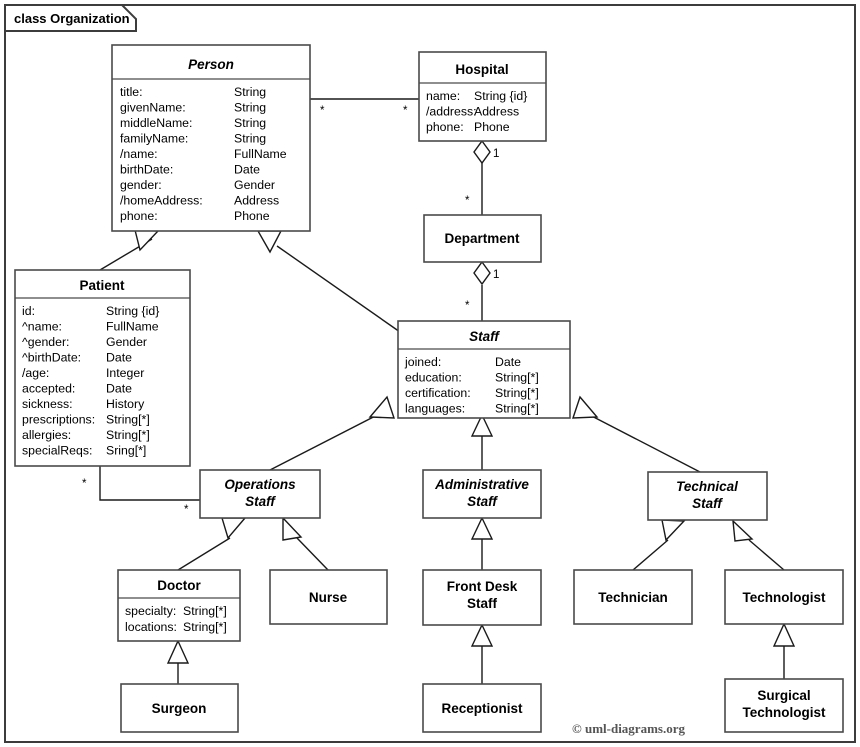 Image resolution: width=860 pixels, height=747 pixels. What do you see at coordinates (496, 275) in the screenshot?
I see `multiplicity-department-whole: 1` at bounding box center [496, 275].